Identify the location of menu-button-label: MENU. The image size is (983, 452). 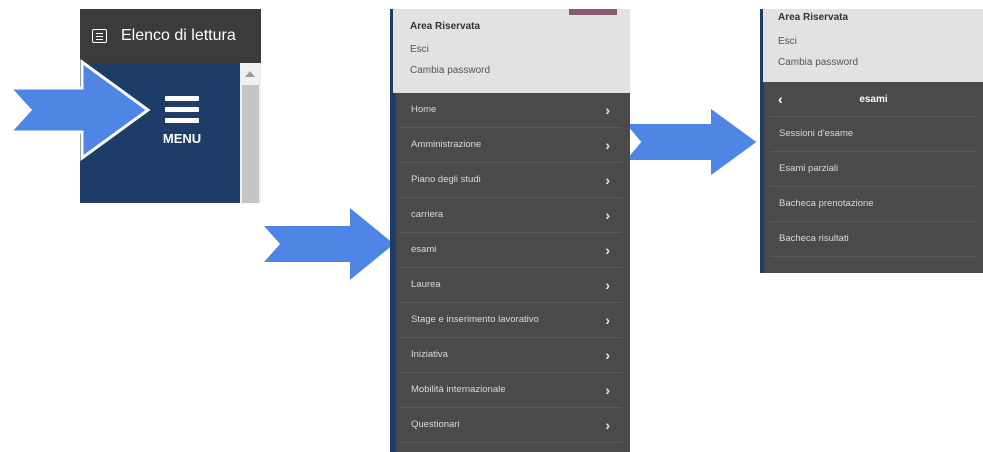
(182, 138).